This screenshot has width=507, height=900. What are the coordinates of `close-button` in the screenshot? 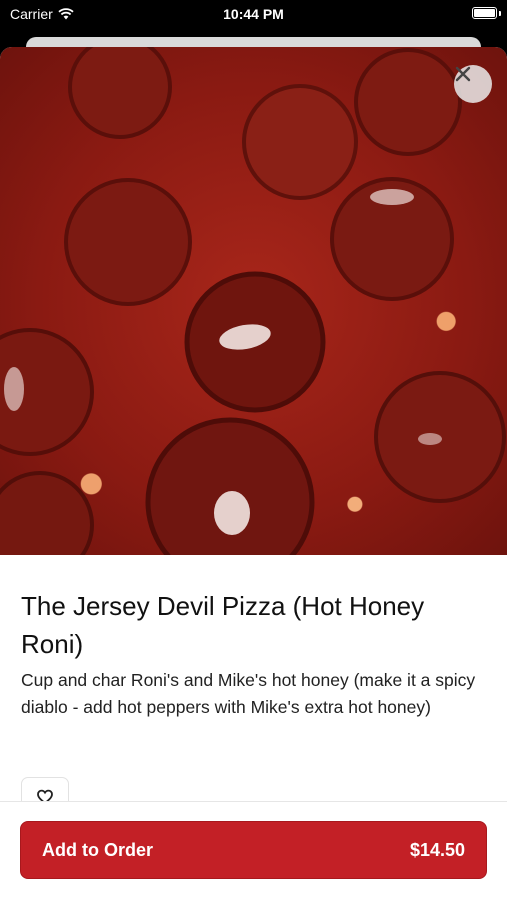 It's located at (473, 84).